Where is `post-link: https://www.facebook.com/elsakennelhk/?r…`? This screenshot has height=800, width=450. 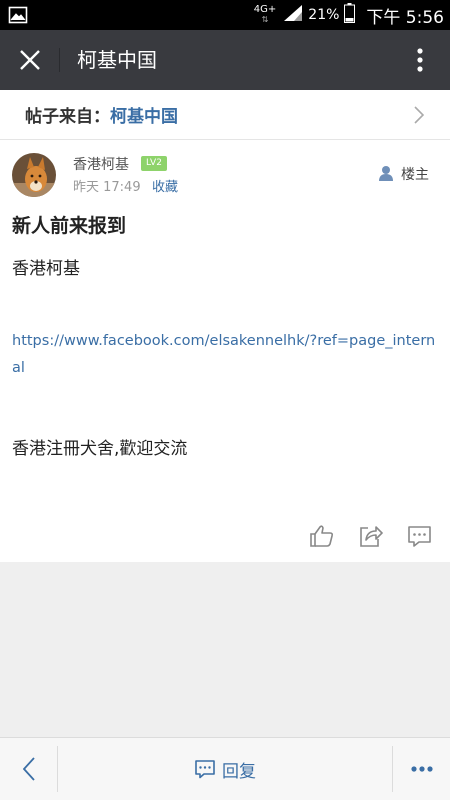 post-link: https://www.facebook.com/elsakennelhk/?r… is located at coordinates (225, 355).